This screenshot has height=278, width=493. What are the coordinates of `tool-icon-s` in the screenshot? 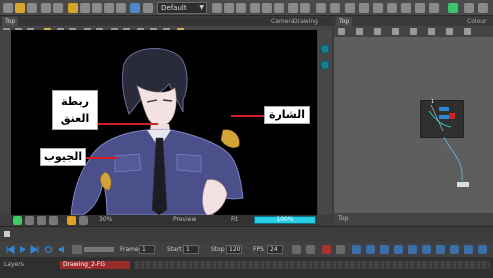 It's located at (483, 8).